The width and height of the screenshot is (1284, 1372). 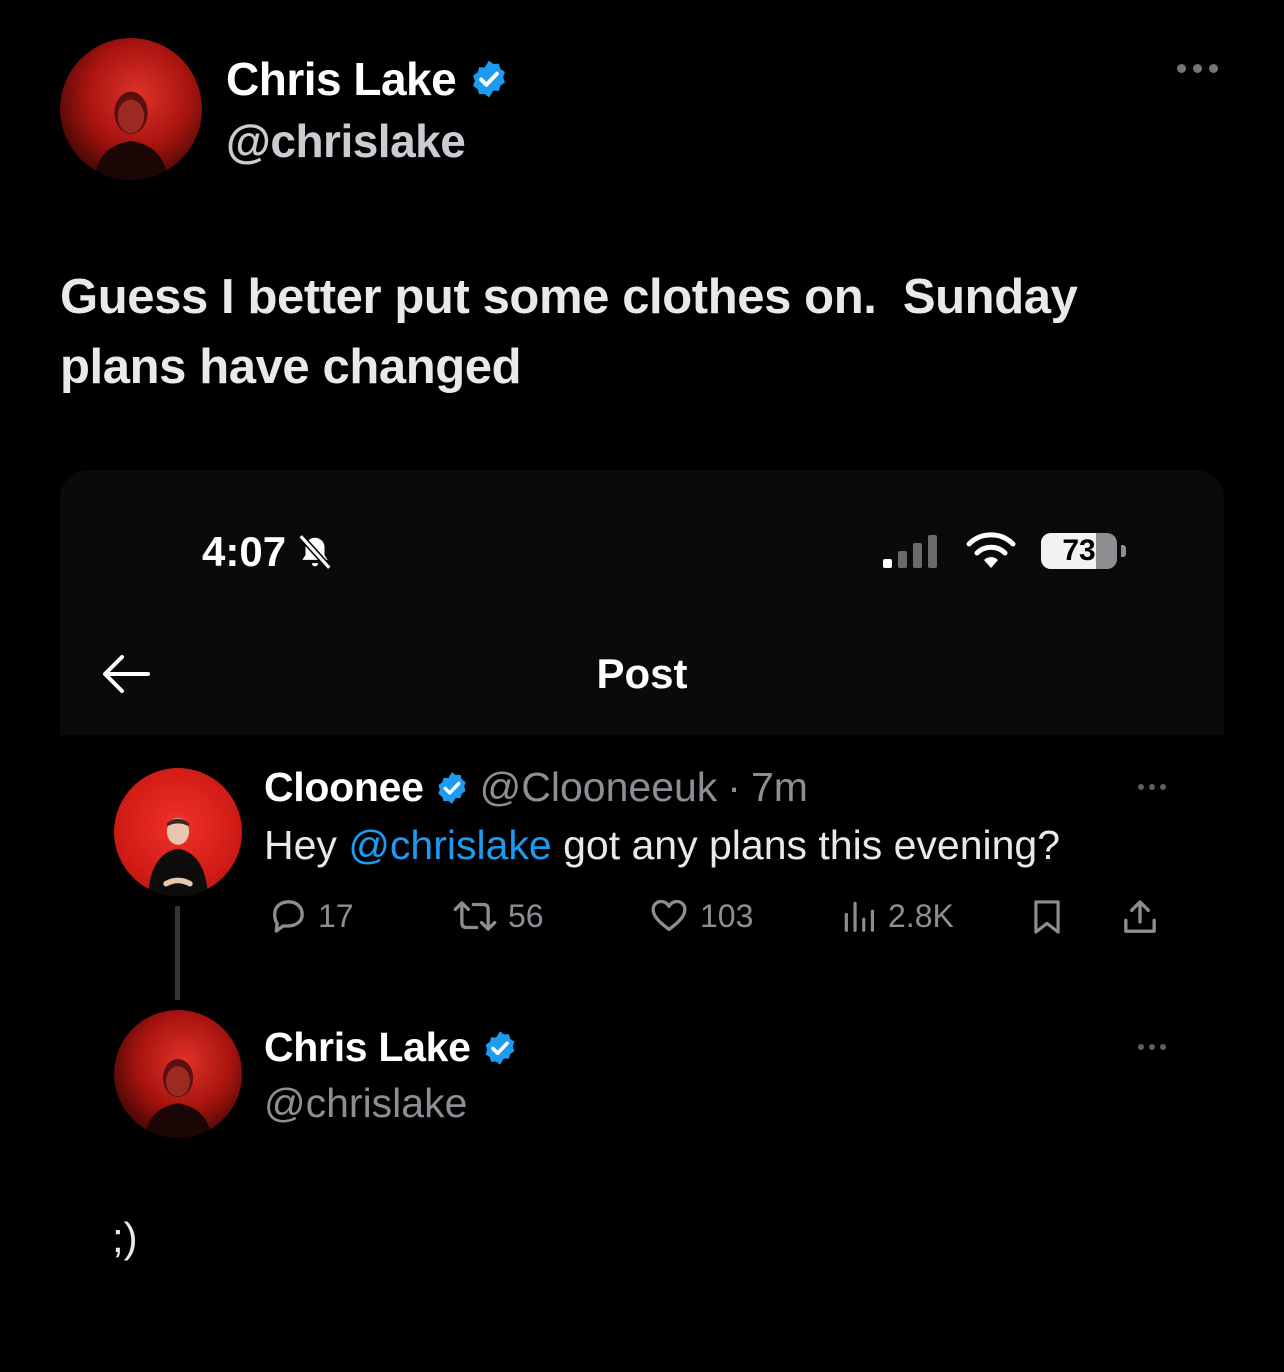 I want to click on reply-author-avatar, so click(x=178, y=832).